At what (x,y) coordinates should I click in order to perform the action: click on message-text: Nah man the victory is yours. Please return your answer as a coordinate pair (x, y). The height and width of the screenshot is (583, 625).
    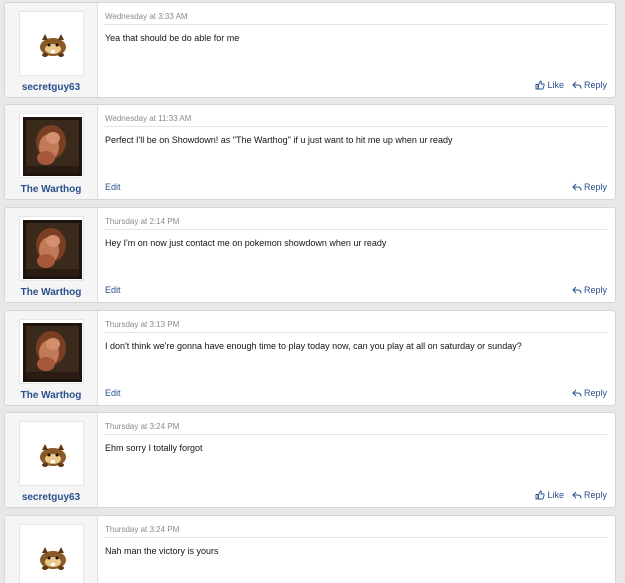
    Looking at the image, I should click on (162, 551).